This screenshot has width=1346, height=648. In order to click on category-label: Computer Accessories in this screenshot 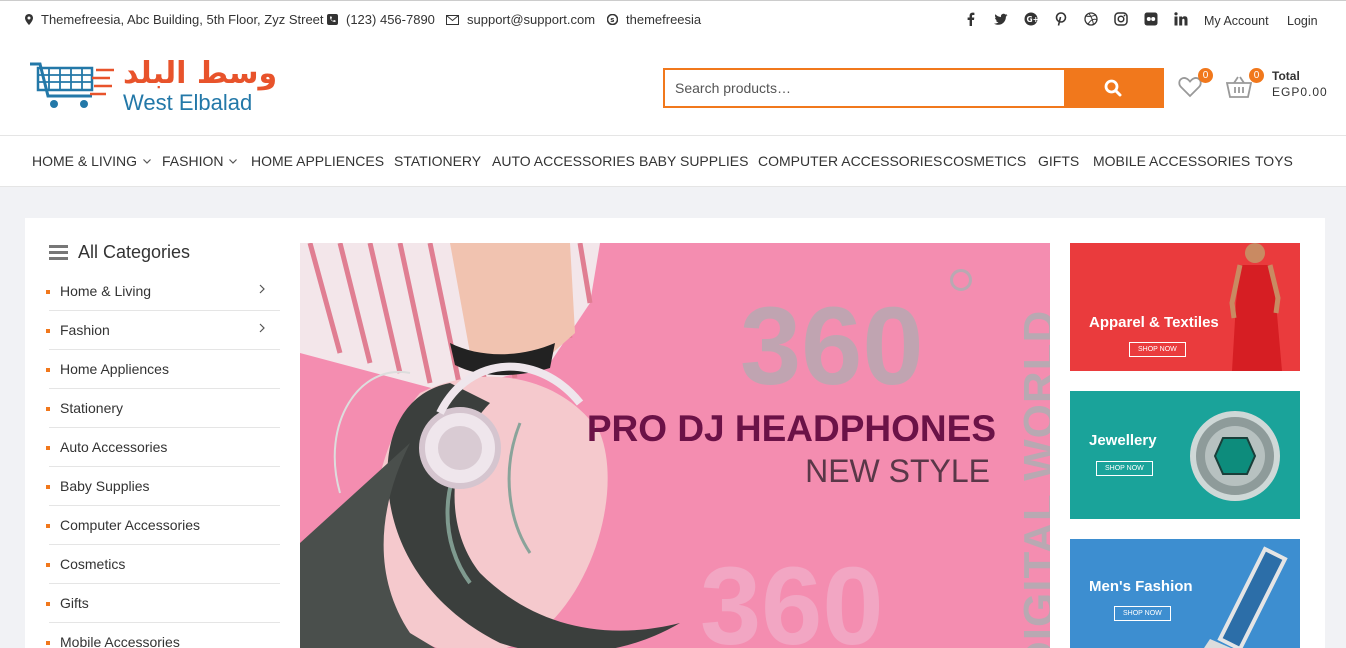, I will do `click(130, 525)`.